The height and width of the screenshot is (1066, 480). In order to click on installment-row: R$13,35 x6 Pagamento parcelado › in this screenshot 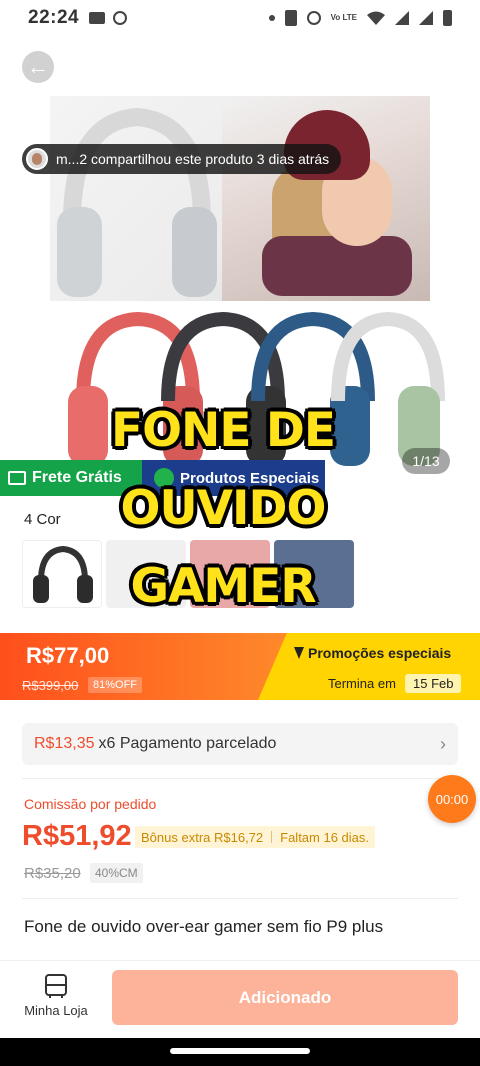, I will do `click(240, 744)`.